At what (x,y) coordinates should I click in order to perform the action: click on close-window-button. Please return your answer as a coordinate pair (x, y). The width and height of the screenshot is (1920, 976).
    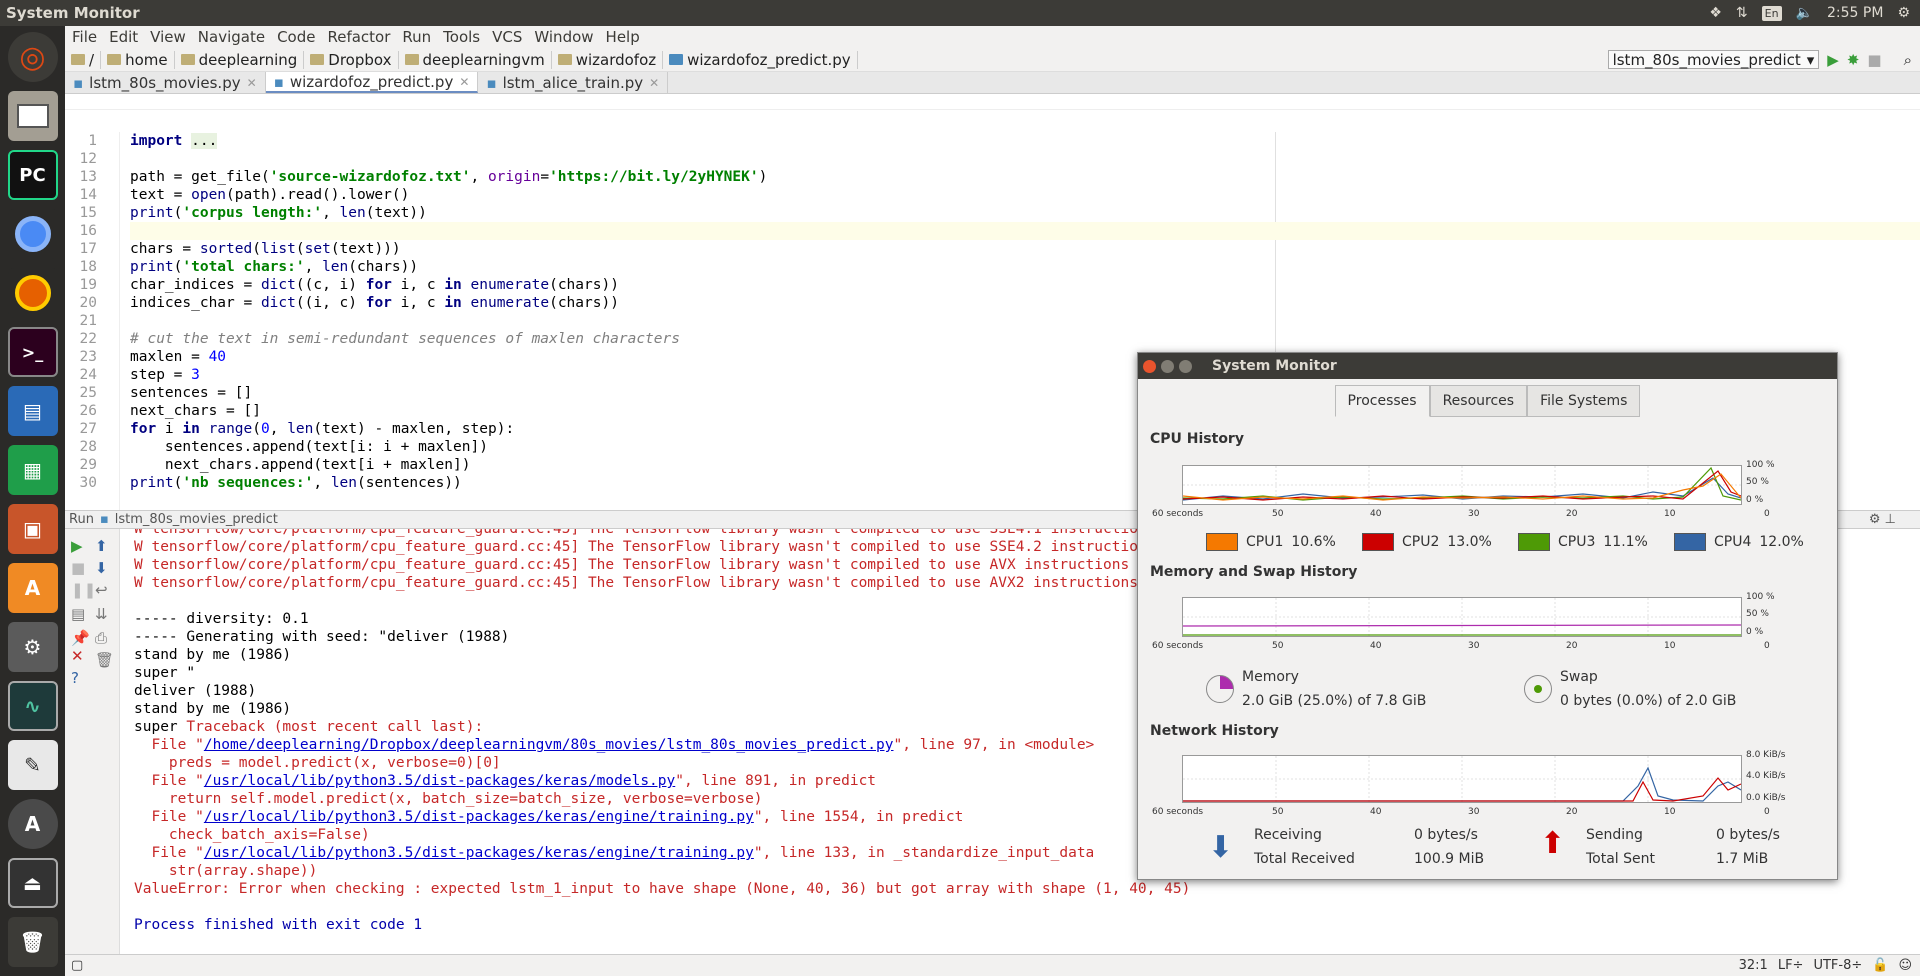
    Looking at the image, I should click on (1149, 366).